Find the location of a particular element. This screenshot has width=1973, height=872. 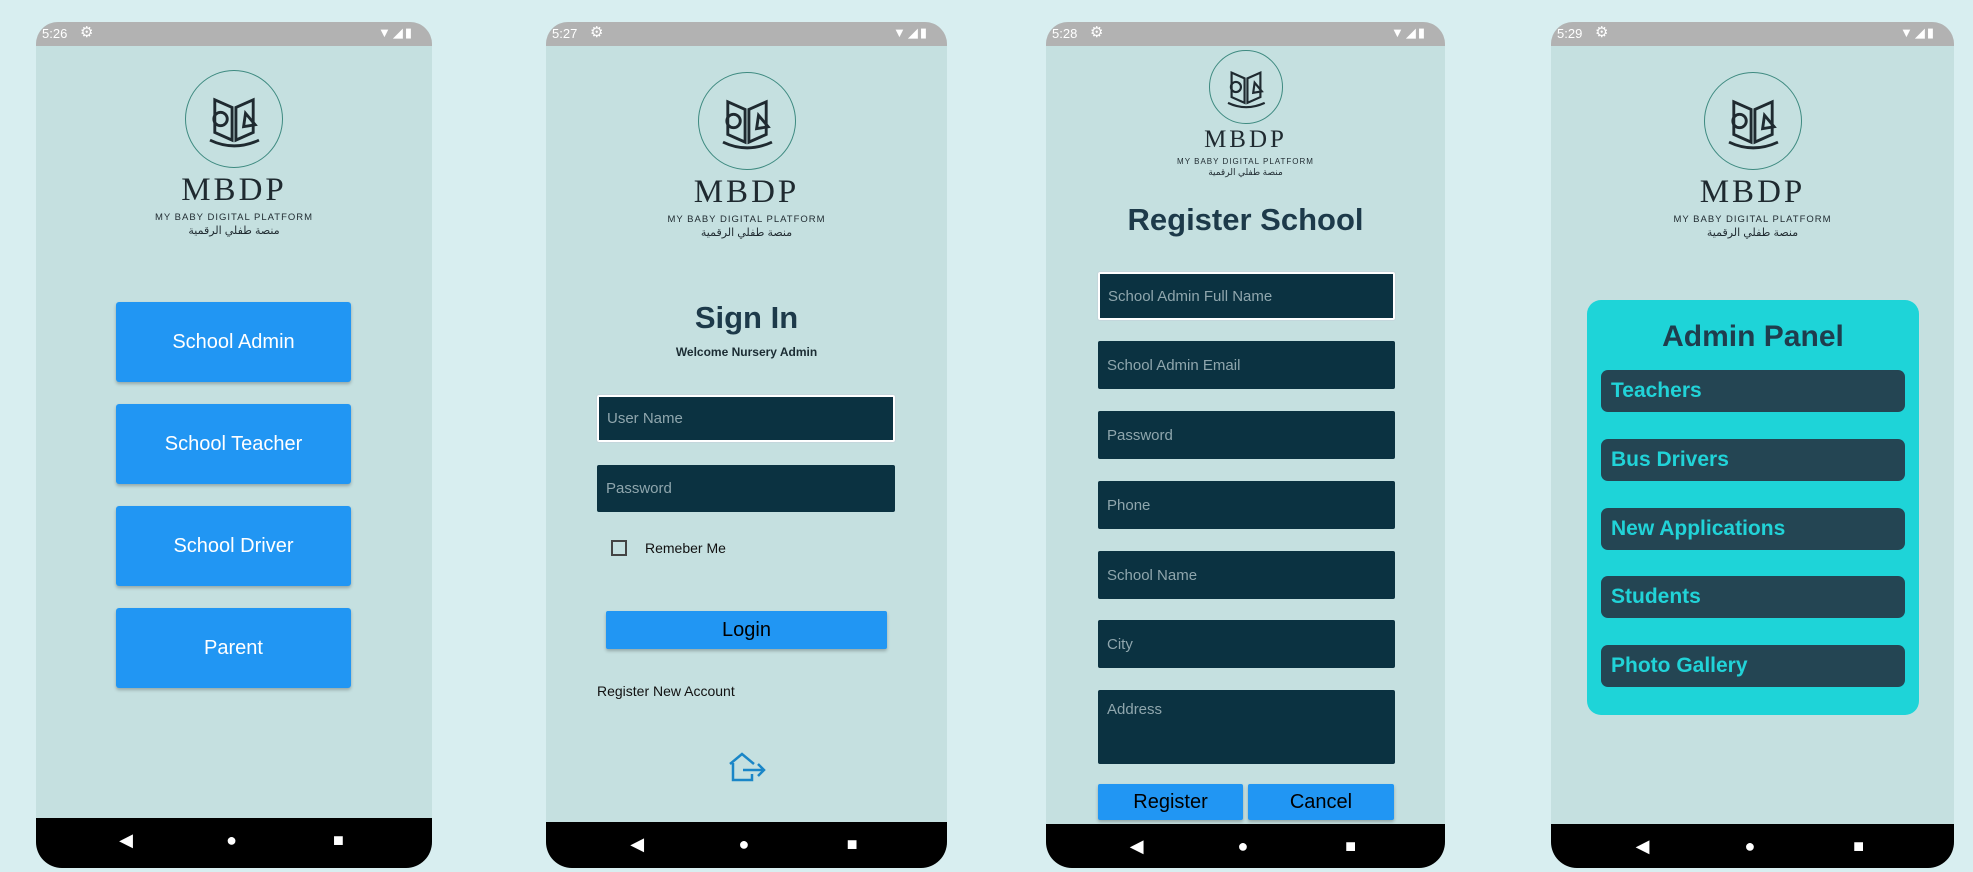

admin-email-input: School Admin Email is located at coordinates (1246, 365).